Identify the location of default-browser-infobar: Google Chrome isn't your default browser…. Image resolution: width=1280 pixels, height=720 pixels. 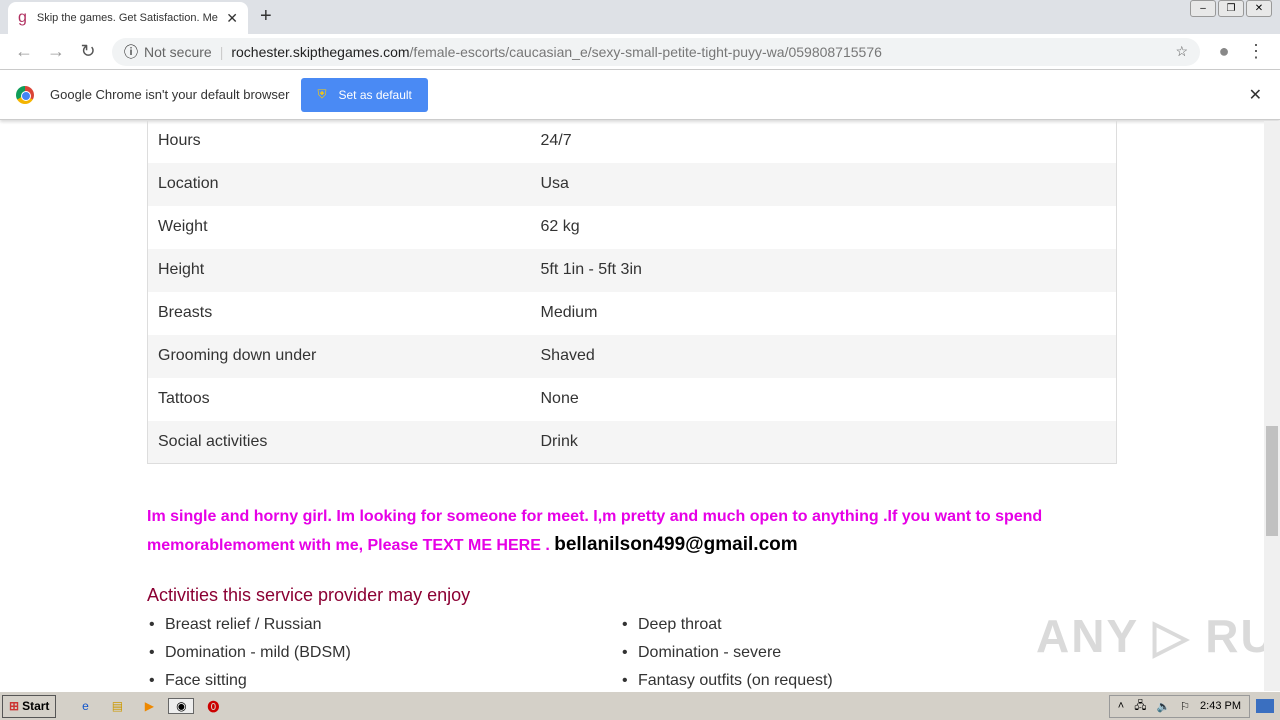
(640, 95).